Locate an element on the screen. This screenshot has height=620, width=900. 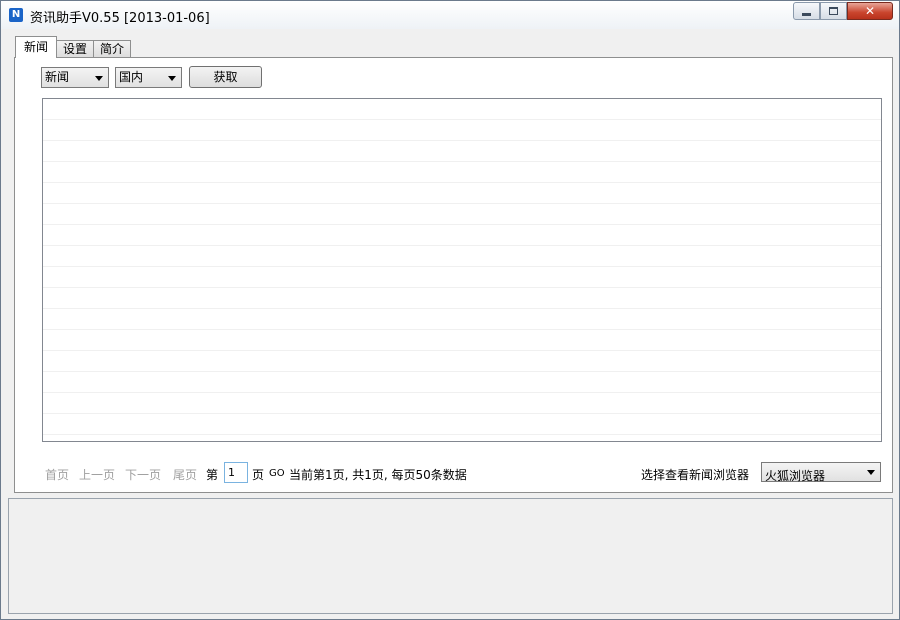
browser-select: 火狐浏览器 is located at coordinates (821, 472).